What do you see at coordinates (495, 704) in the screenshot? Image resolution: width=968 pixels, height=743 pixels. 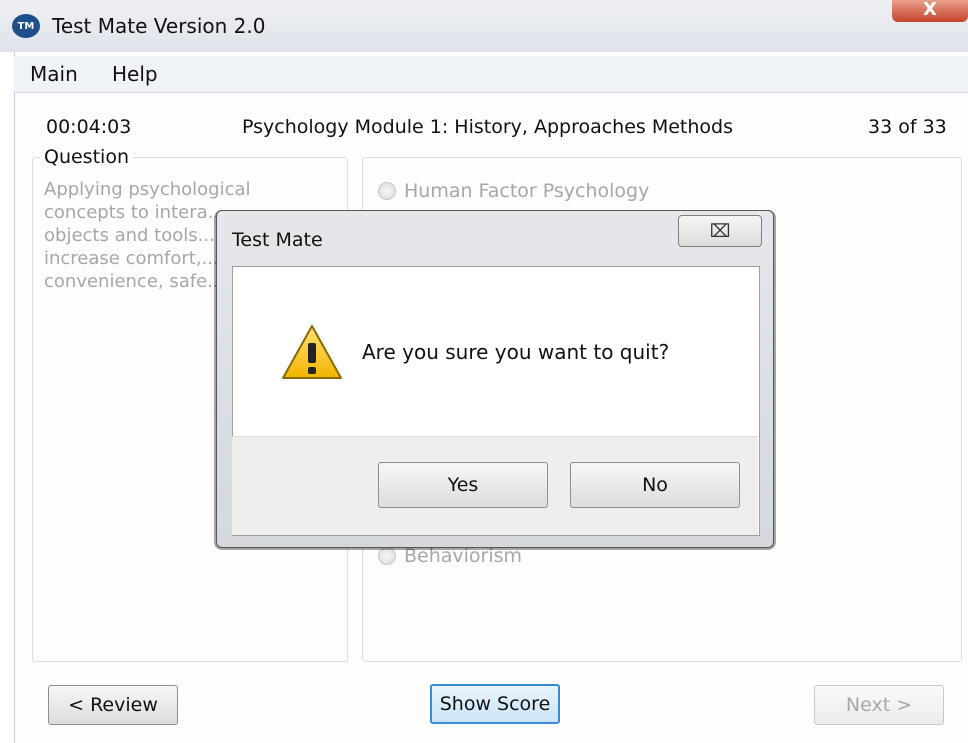 I see `show-score-button: Show Score` at bounding box center [495, 704].